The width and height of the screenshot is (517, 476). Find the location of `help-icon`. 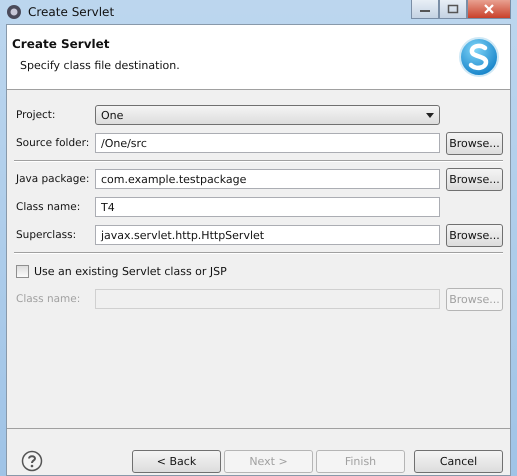

help-icon is located at coordinates (32, 461).